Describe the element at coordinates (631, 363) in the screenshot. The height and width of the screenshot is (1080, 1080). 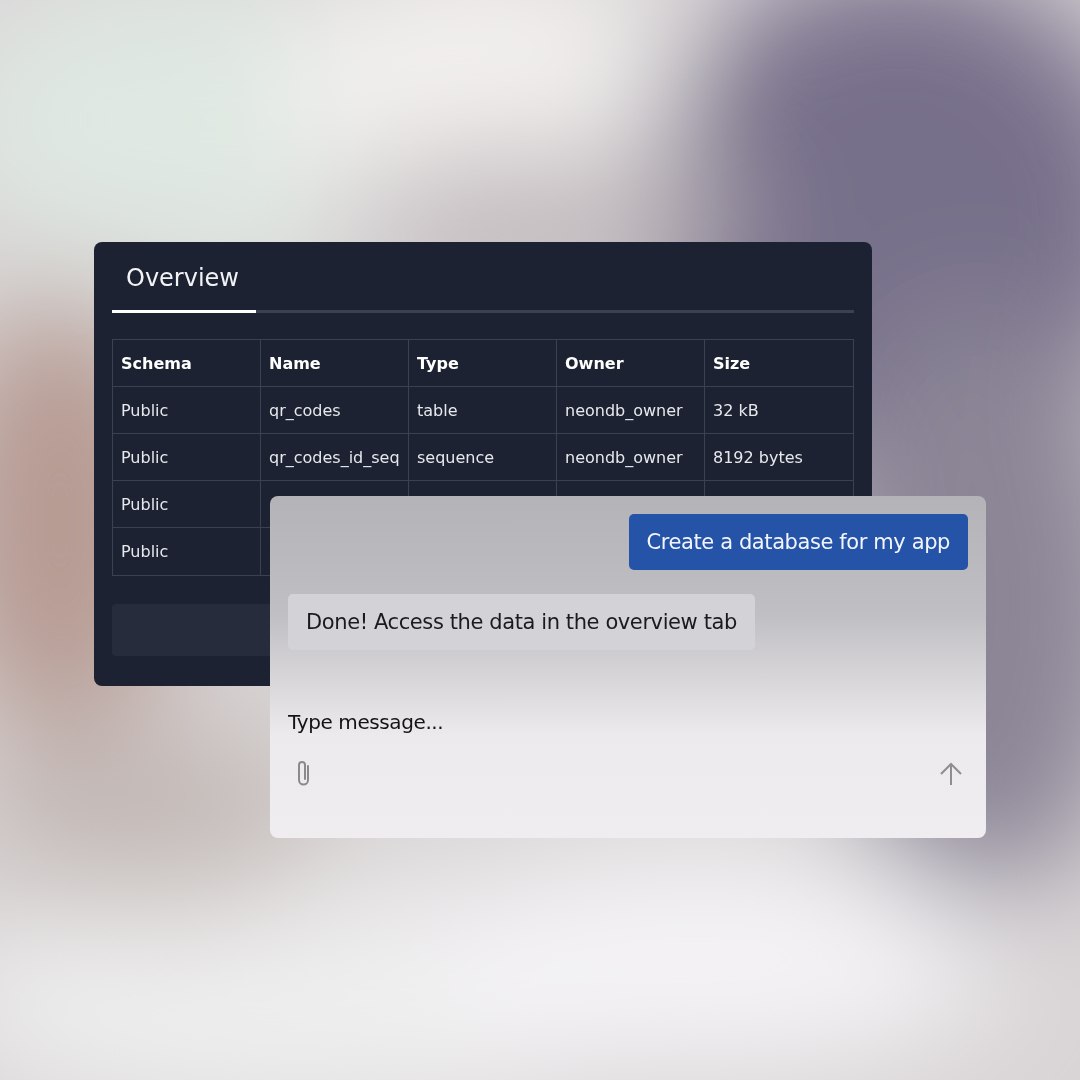
I see `column-header: Owner` at that location.